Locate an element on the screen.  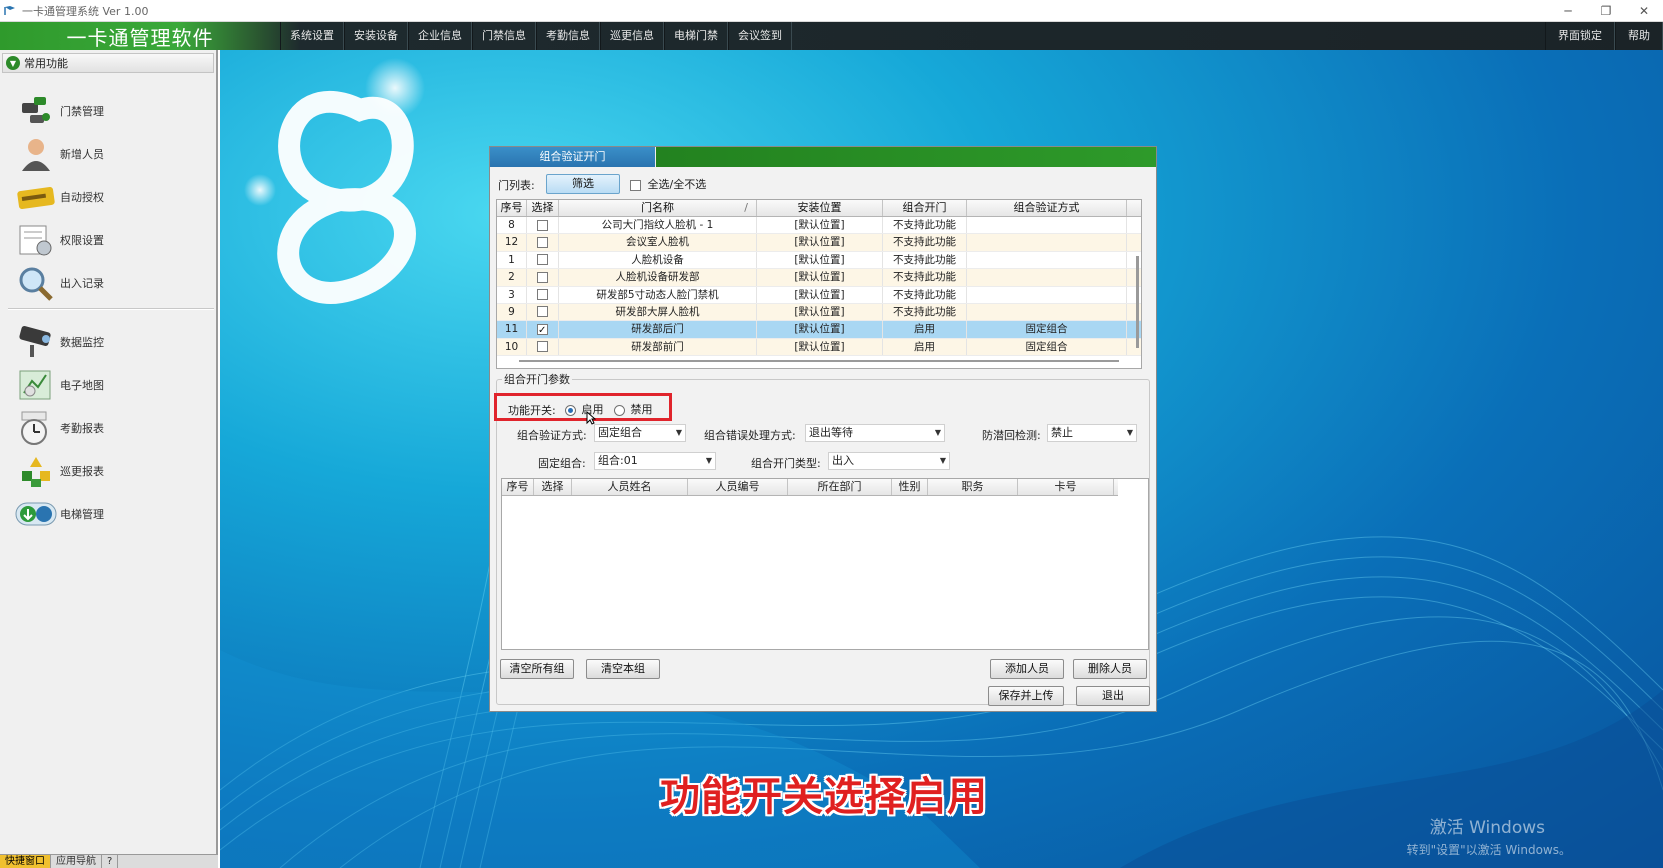
select-all-toggle: 全选/全不选 is located at coordinates (668, 184).